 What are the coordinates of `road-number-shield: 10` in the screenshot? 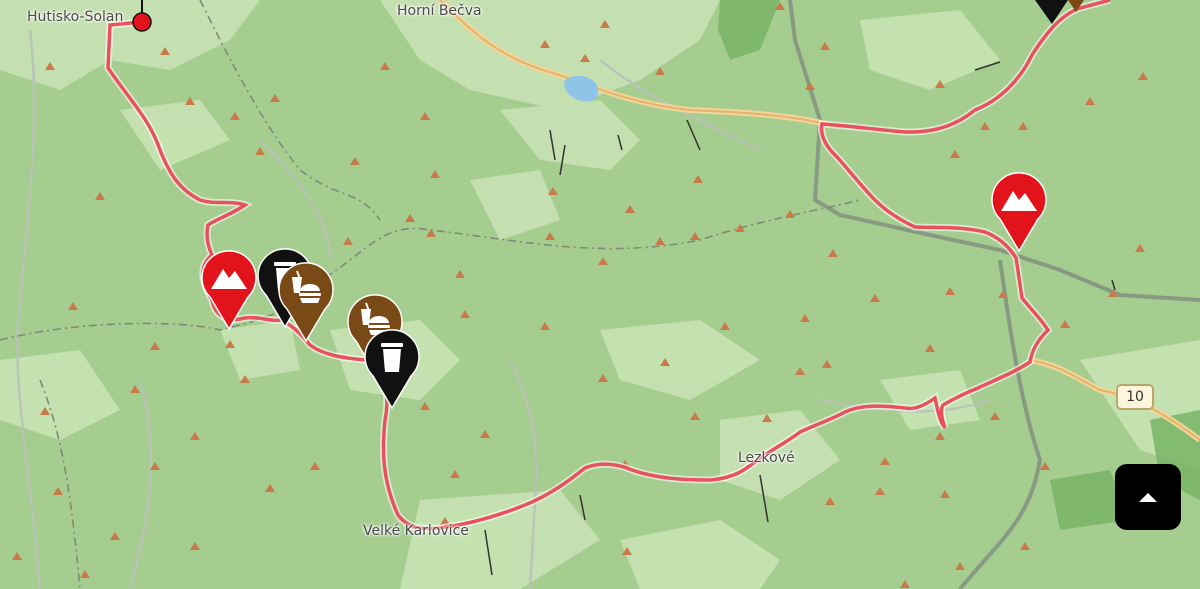 It's located at (1135, 397).